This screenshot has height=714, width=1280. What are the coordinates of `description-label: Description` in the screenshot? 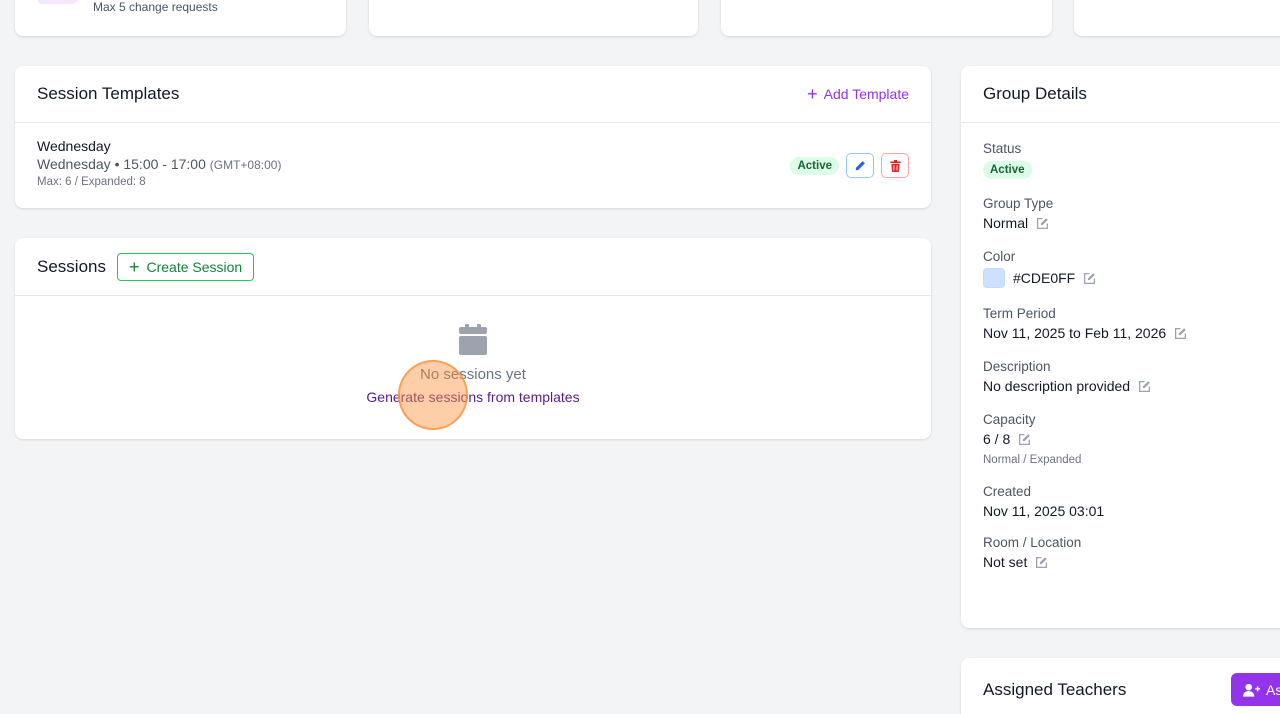 It's located at (1017, 366).